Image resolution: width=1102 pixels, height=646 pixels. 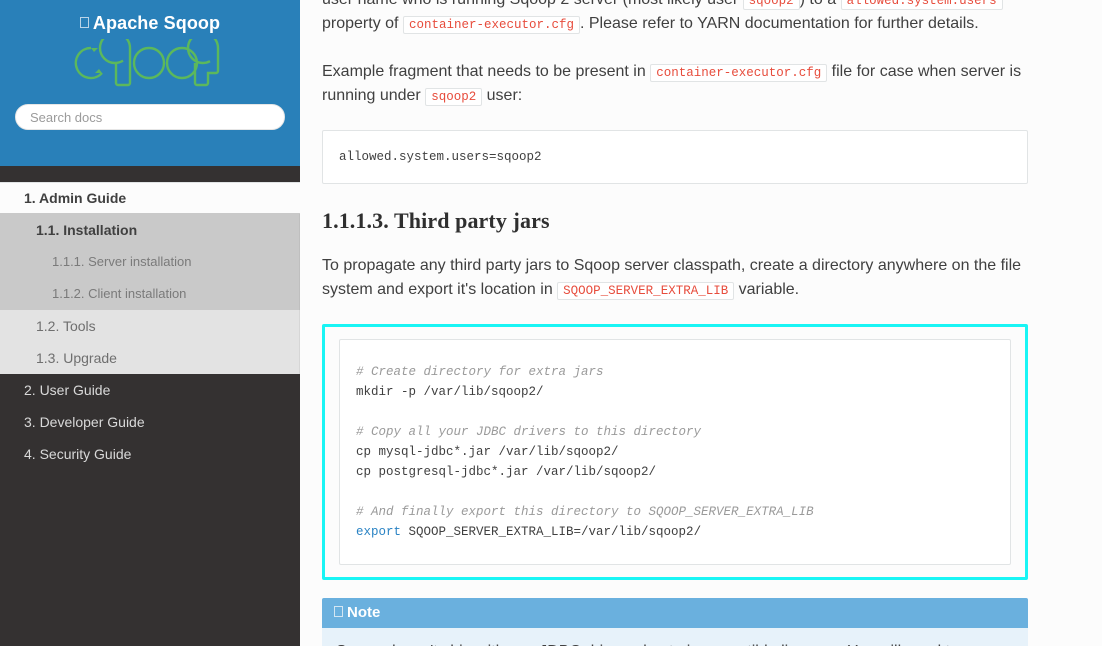 I want to click on sqoop-logo, so click(x=150, y=63).